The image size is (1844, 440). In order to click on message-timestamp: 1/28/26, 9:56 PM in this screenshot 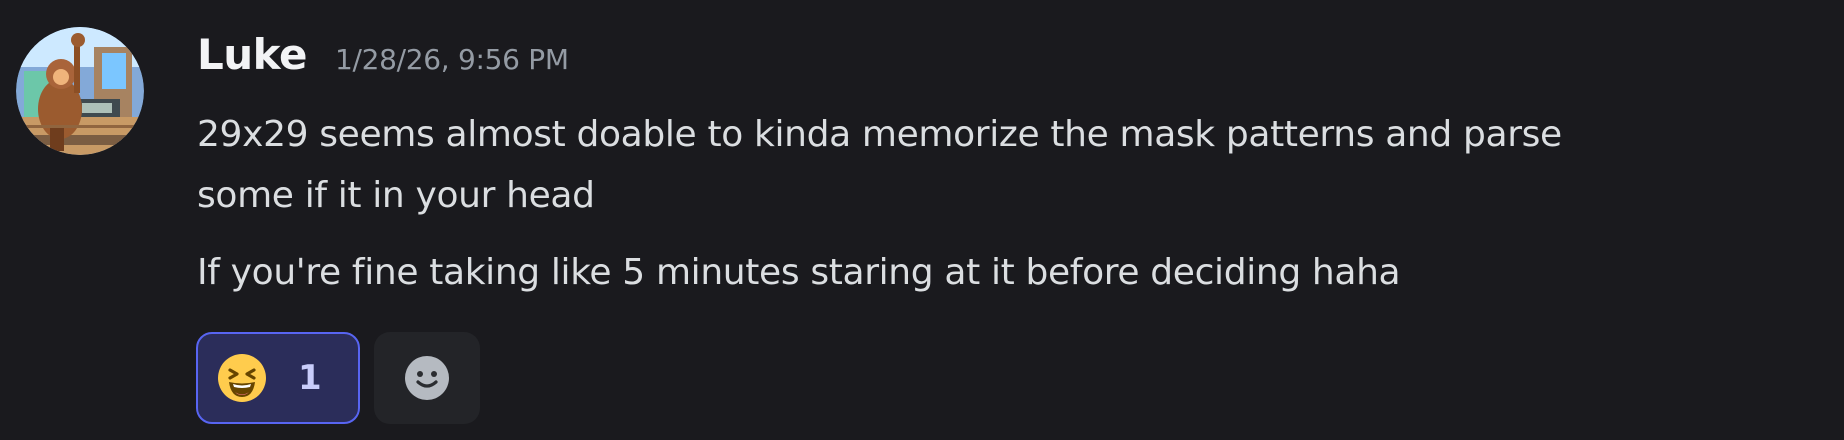, I will do `click(452, 59)`.